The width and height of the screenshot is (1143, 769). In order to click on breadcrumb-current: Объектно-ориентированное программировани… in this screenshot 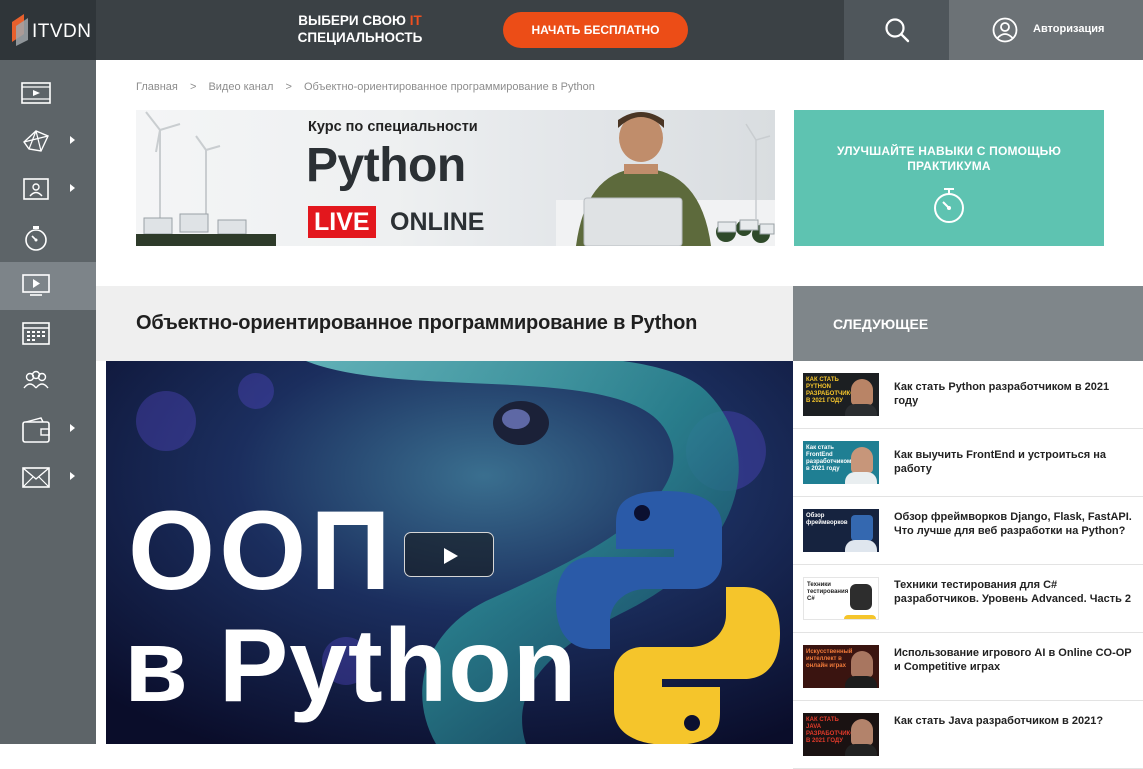, I will do `click(449, 87)`.